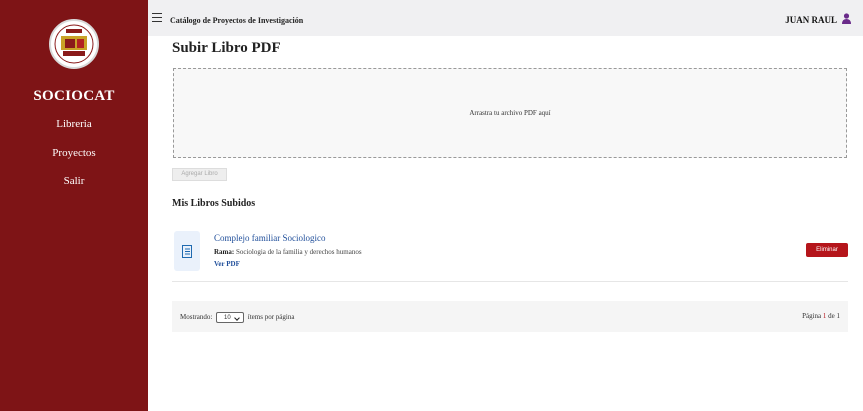  What do you see at coordinates (199, 174) in the screenshot?
I see `add-book-button: Agregar Libro` at bounding box center [199, 174].